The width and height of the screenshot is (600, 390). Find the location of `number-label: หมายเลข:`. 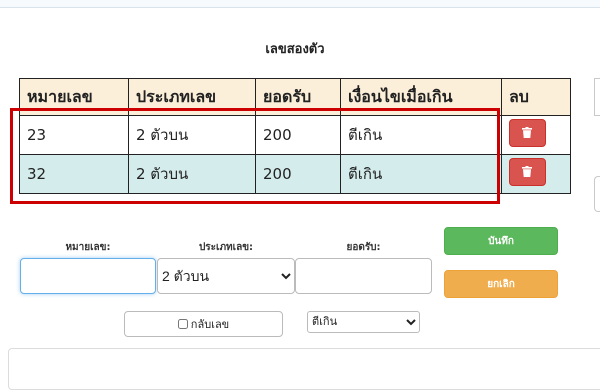

number-label: หมายเลข: is located at coordinates (88, 247).